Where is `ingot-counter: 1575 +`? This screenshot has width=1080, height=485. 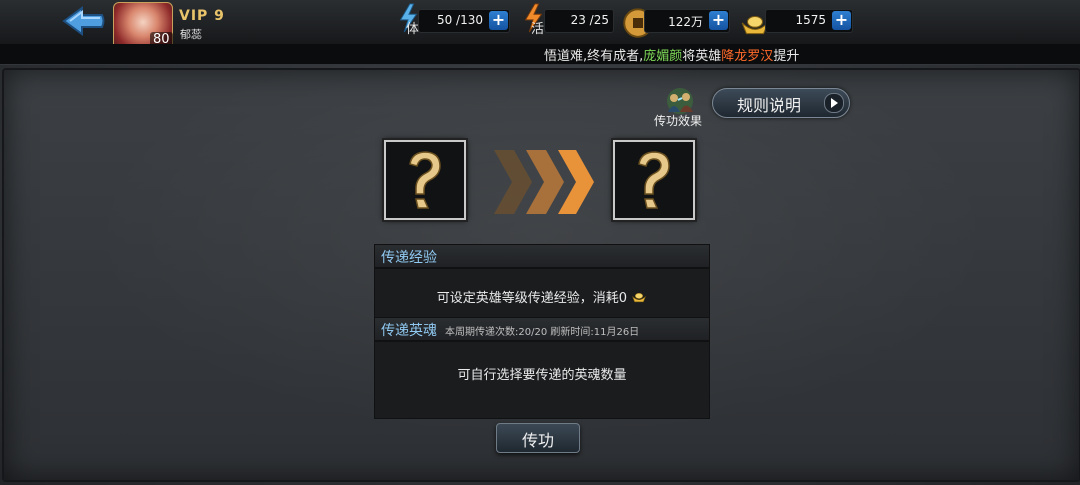 ingot-counter: 1575 + is located at coordinates (809, 21).